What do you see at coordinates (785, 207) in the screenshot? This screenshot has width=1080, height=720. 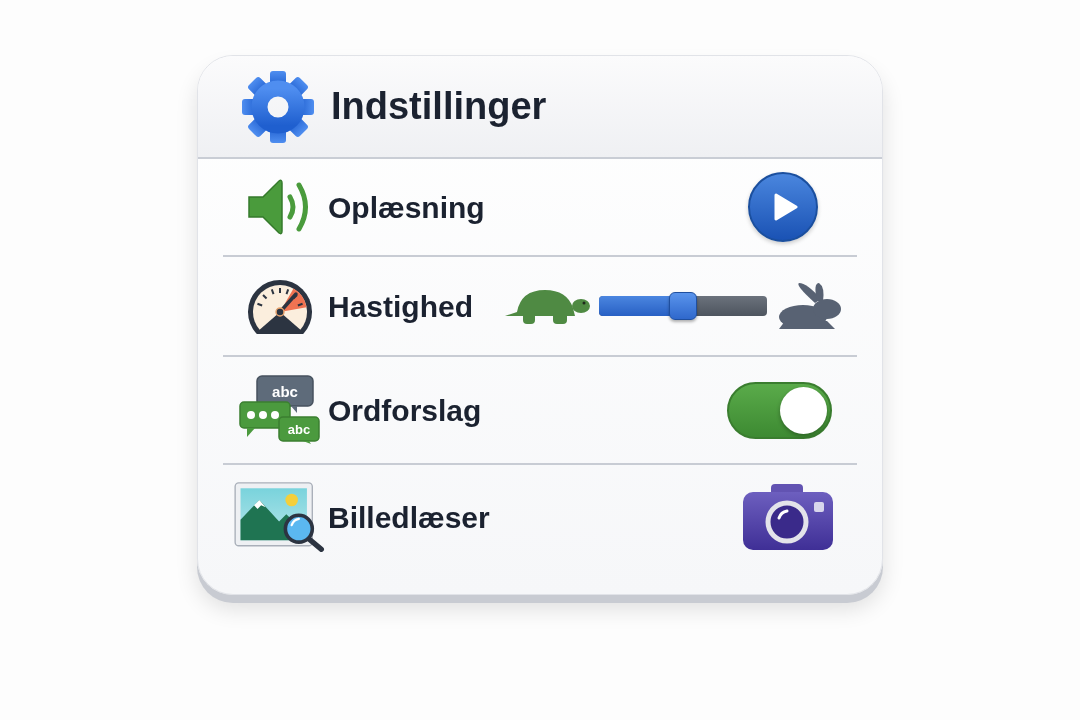 I see `play-icon` at bounding box center [785, 207].